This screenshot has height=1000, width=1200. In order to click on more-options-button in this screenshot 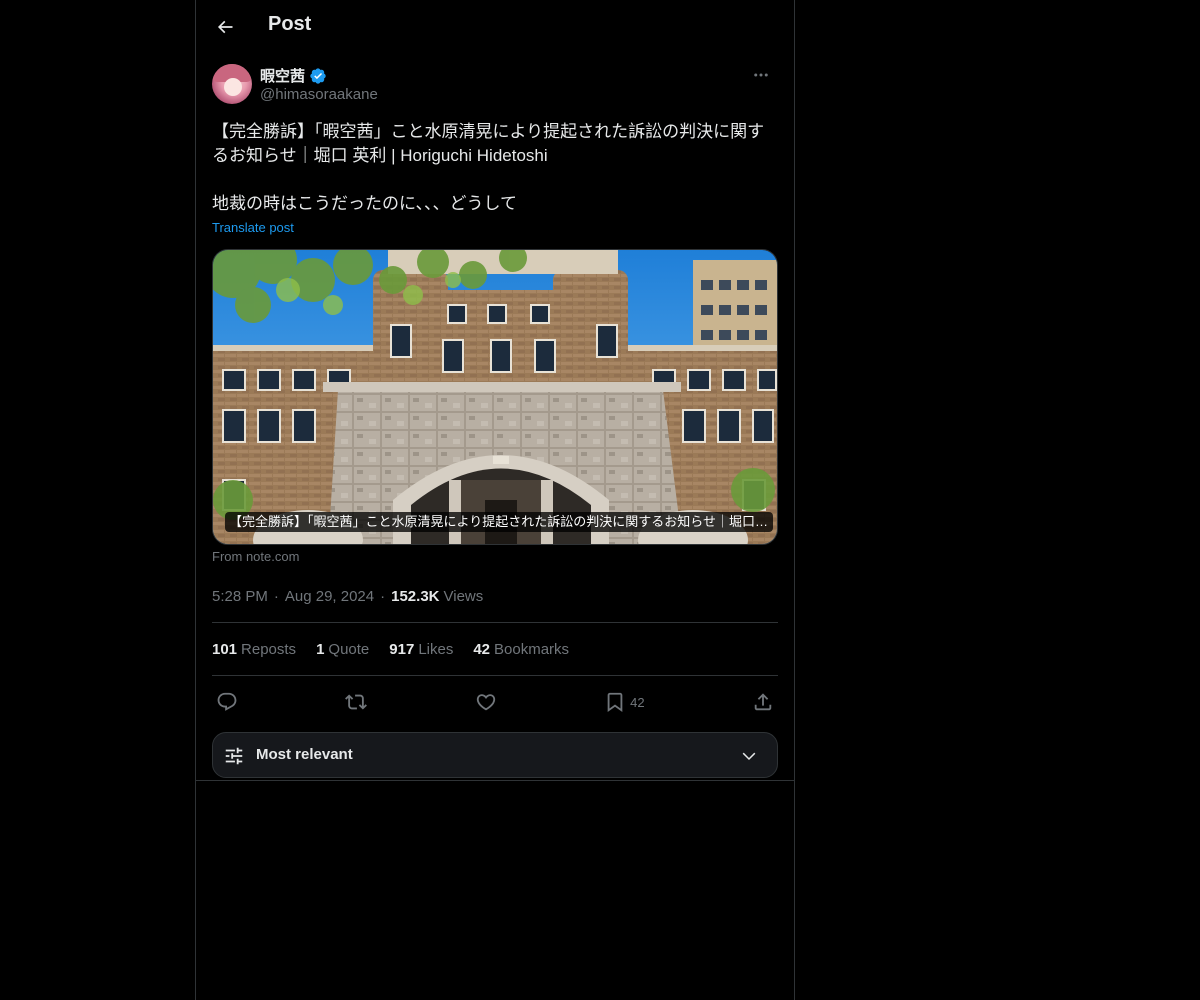, I will do `click(761, 75)`.